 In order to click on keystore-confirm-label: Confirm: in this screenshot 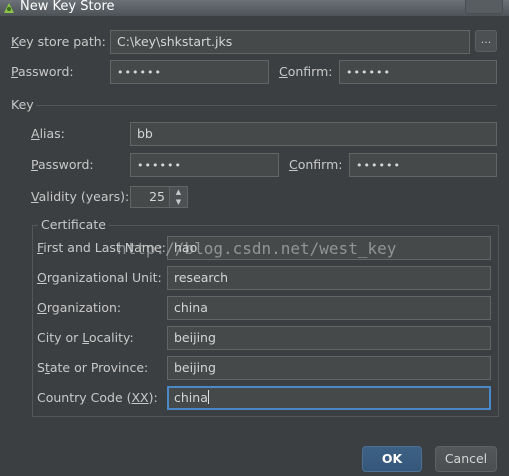, I will do `click(306, 71)`.